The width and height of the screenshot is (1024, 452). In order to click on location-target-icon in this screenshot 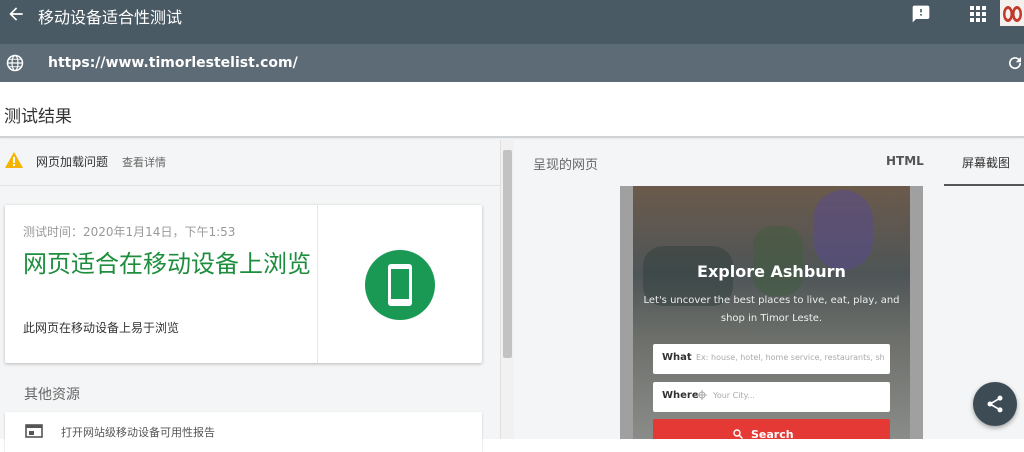, I will do `click(702, 395)`.